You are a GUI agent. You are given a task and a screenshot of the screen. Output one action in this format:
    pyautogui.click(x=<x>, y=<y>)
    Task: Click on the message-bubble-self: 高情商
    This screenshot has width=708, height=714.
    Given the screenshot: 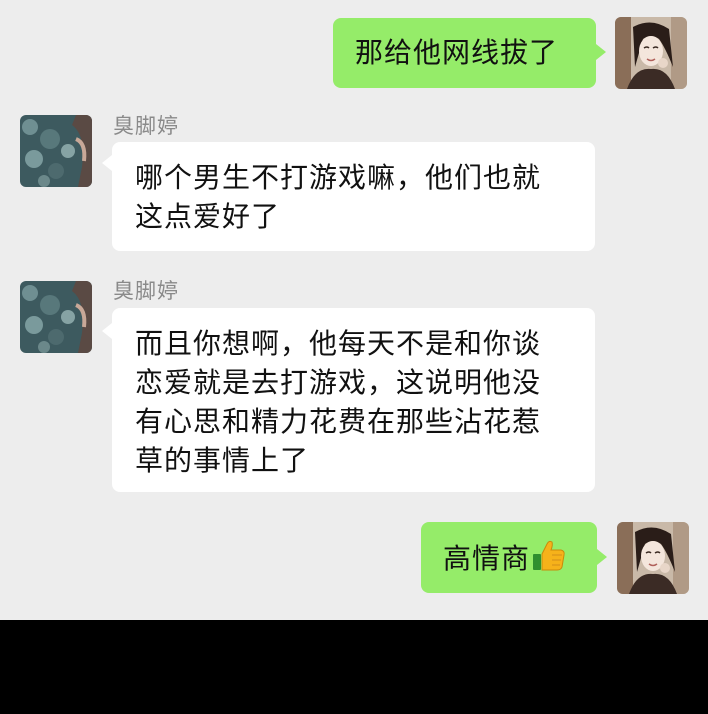 What is the action you would take?
    pyautogui.click(x=509, y=557)
    